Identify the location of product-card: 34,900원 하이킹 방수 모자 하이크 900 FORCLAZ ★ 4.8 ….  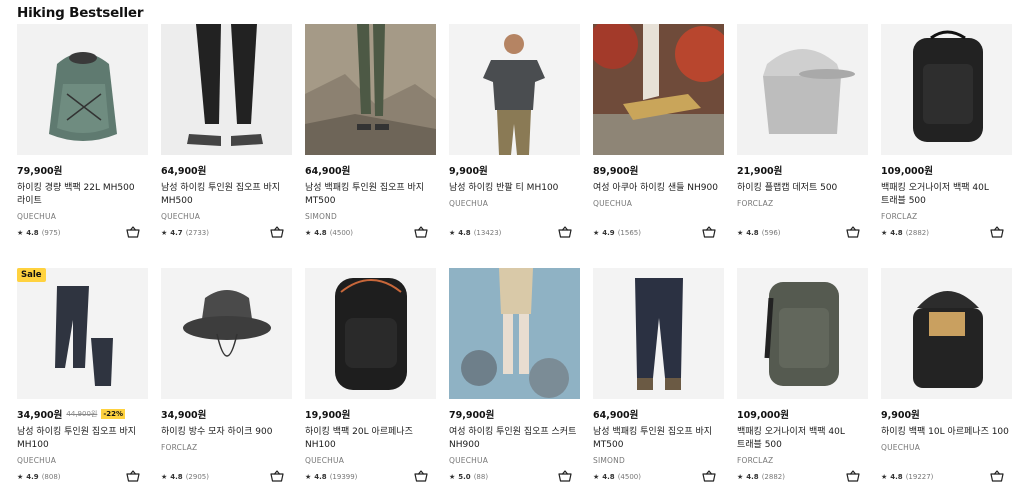
(226, 383).